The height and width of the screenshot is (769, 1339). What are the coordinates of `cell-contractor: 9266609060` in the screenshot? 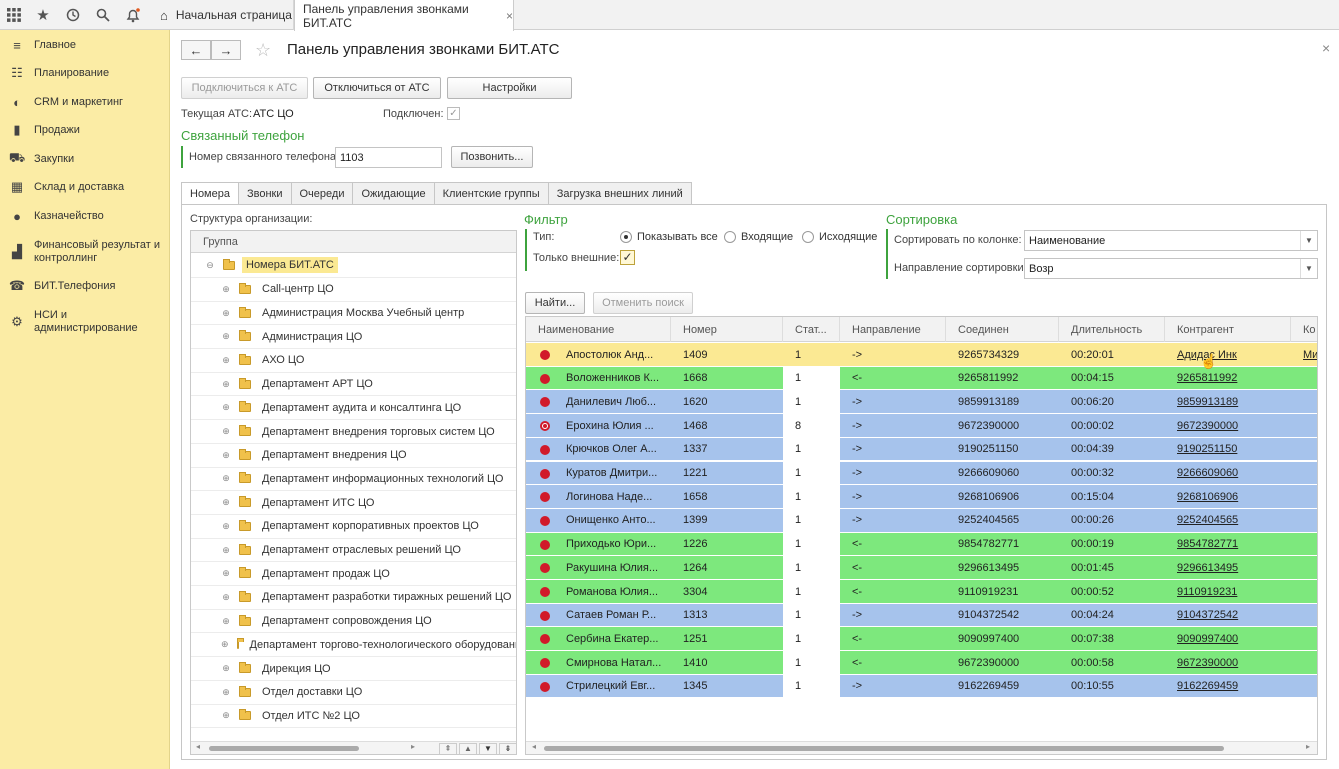 It's located at (1228, 473).